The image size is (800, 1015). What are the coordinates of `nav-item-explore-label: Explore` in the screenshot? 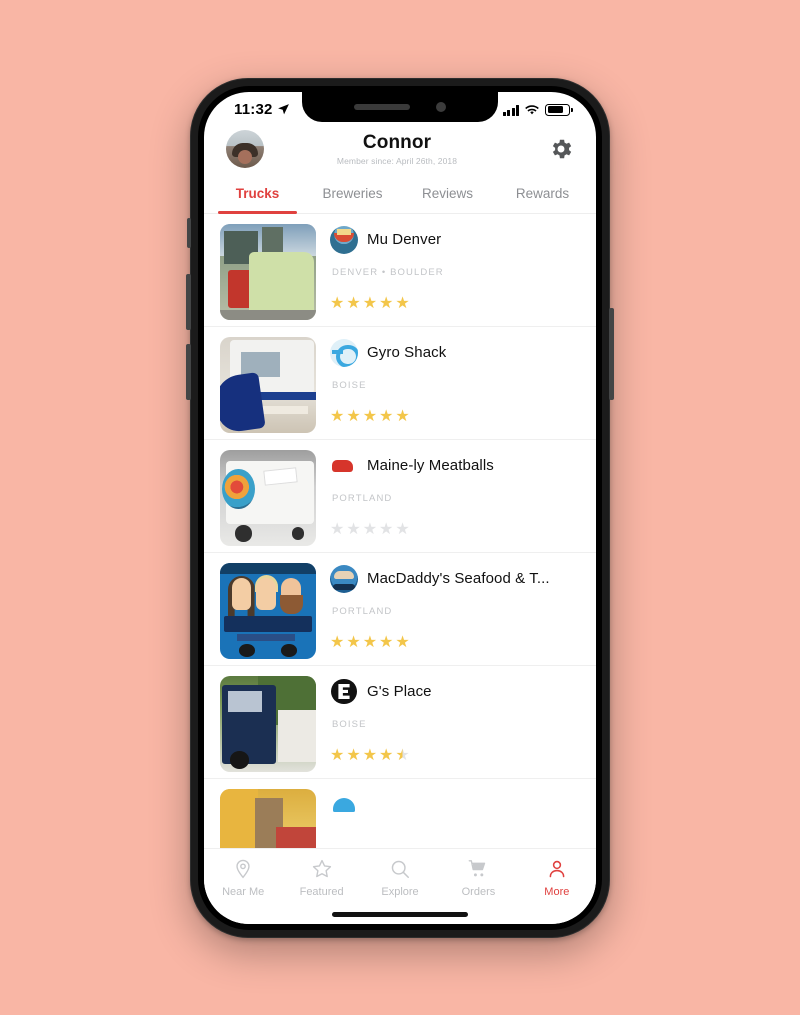 It's located at (400, 891).